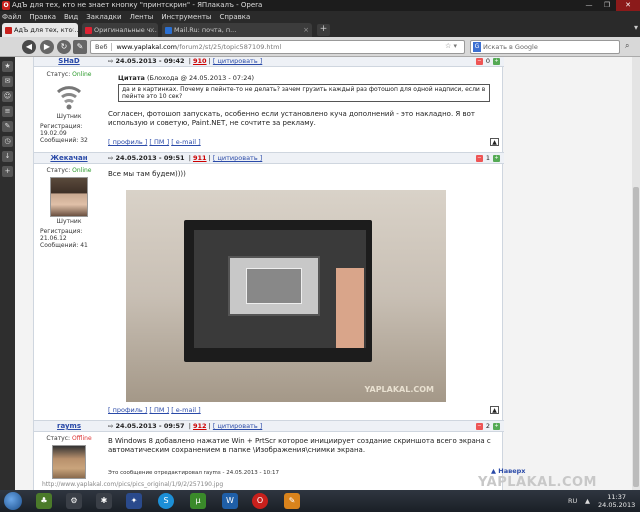 This screenshot has width=640, height=512. Describe the element at coordinates (230, 501) in the screenshot. I see `word-icon: W` at that location.